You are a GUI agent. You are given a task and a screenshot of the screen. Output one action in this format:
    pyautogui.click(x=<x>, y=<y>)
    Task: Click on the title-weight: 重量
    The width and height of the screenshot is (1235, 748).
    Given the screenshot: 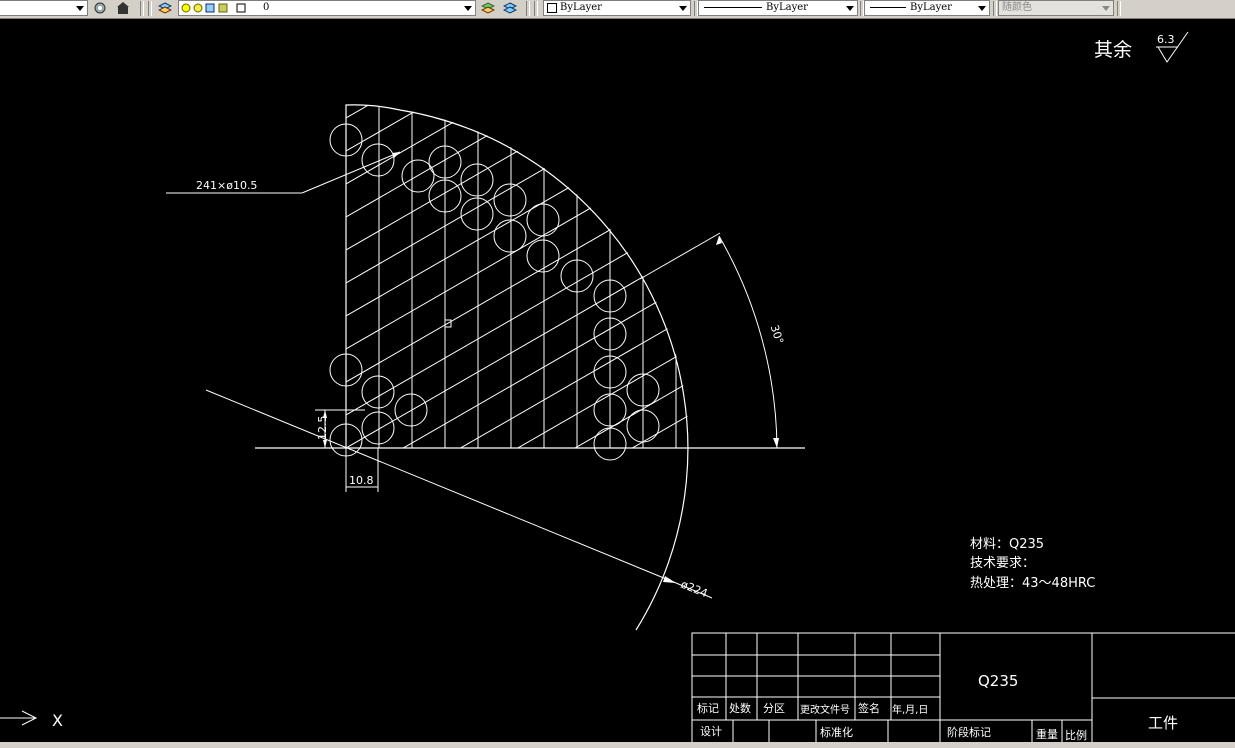 What is the action you would take?
    pyautogui.click(x=1047, y=734)
    